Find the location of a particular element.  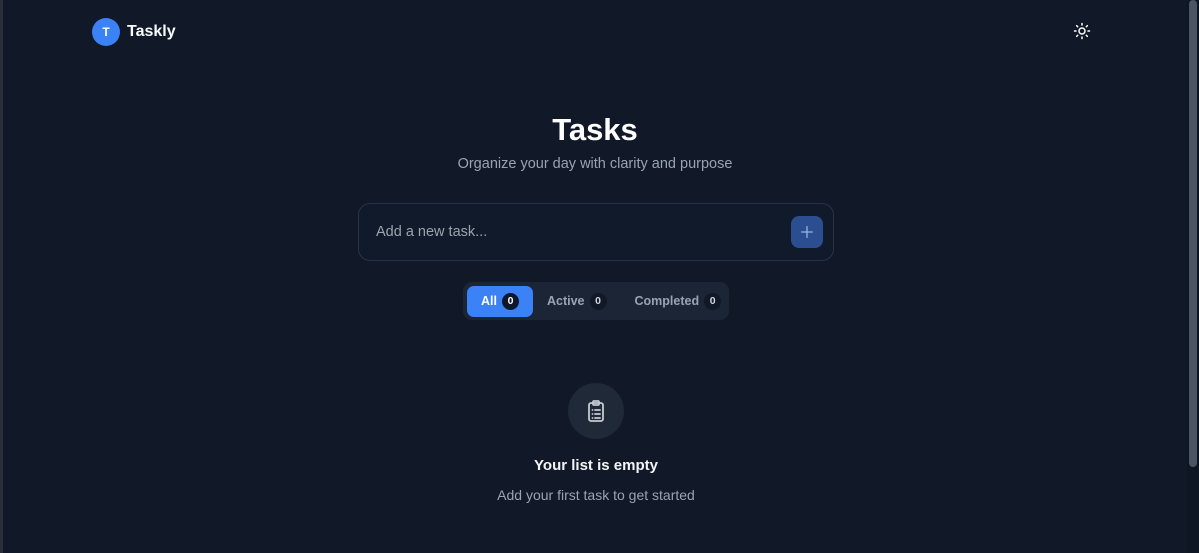

clipboard-list-icon is located at coordinates (596, 411).